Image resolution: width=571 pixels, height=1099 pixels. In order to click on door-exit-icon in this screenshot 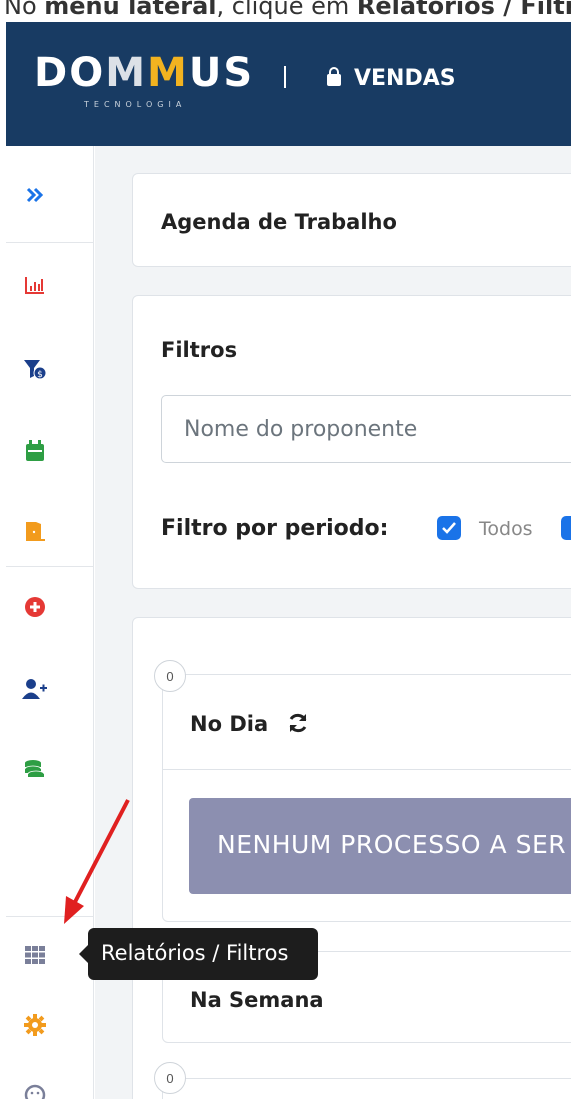, I will do `click(35, 531)`.